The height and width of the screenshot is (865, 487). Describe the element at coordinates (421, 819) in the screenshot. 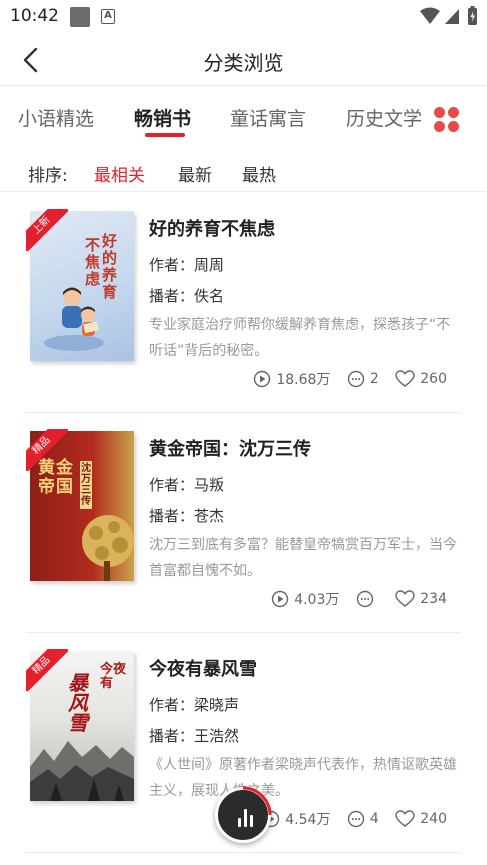

I see `like-count: 240` at that location.